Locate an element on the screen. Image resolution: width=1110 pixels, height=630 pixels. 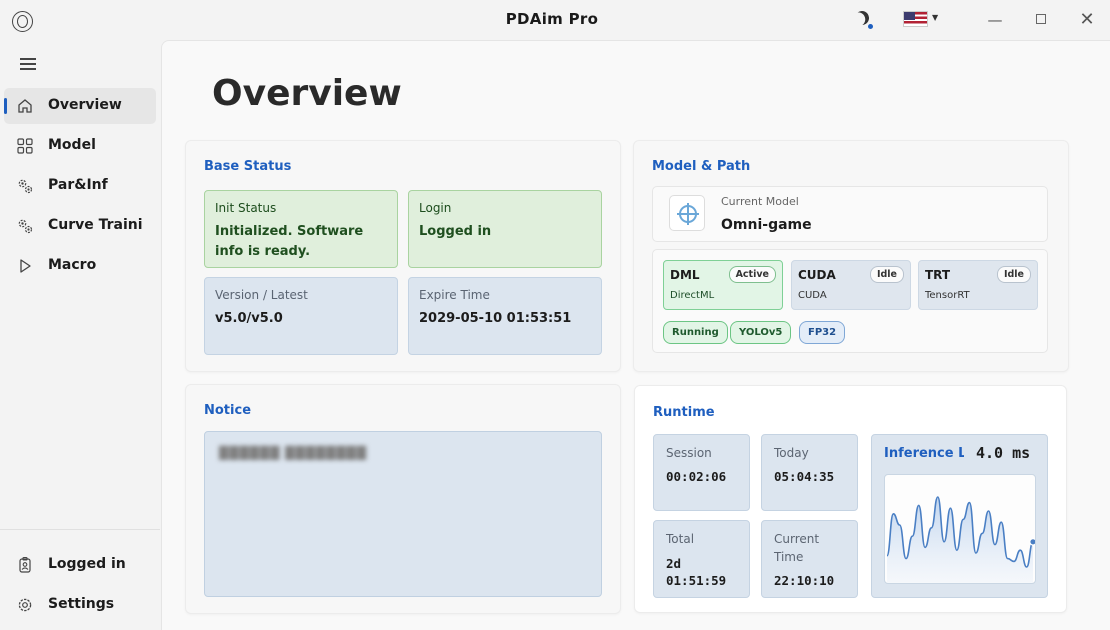
tile-label: Expire Time is located at coordinates (454, 295).